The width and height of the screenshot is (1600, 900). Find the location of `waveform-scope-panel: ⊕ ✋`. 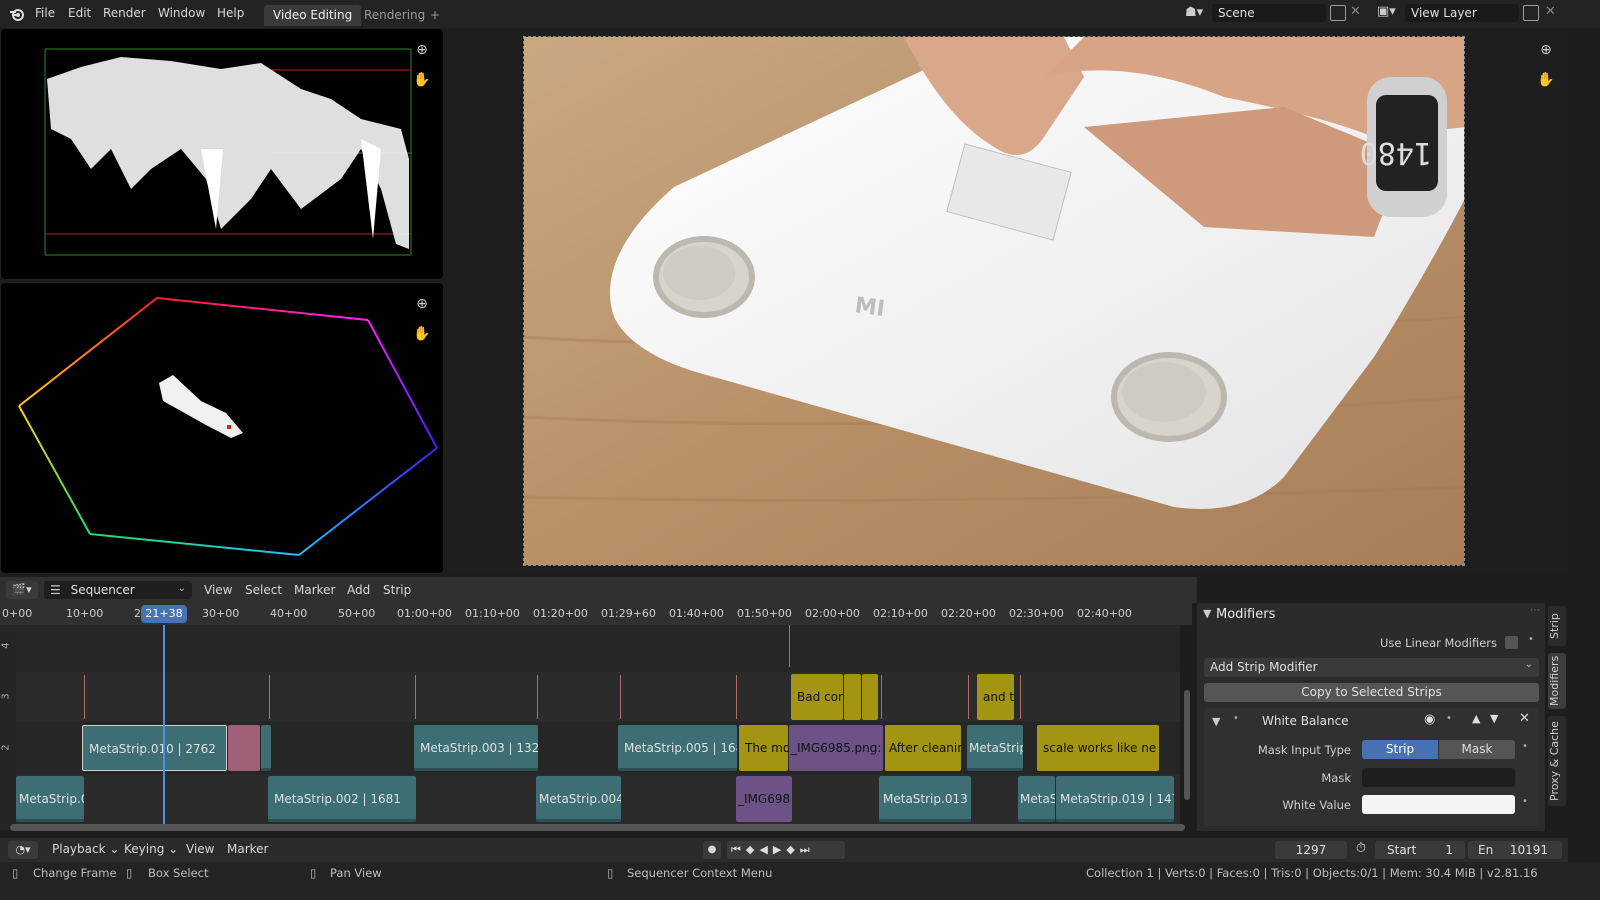

waveform-scope-panel: ⊕ ✋ is located at coordinates (222, 154).